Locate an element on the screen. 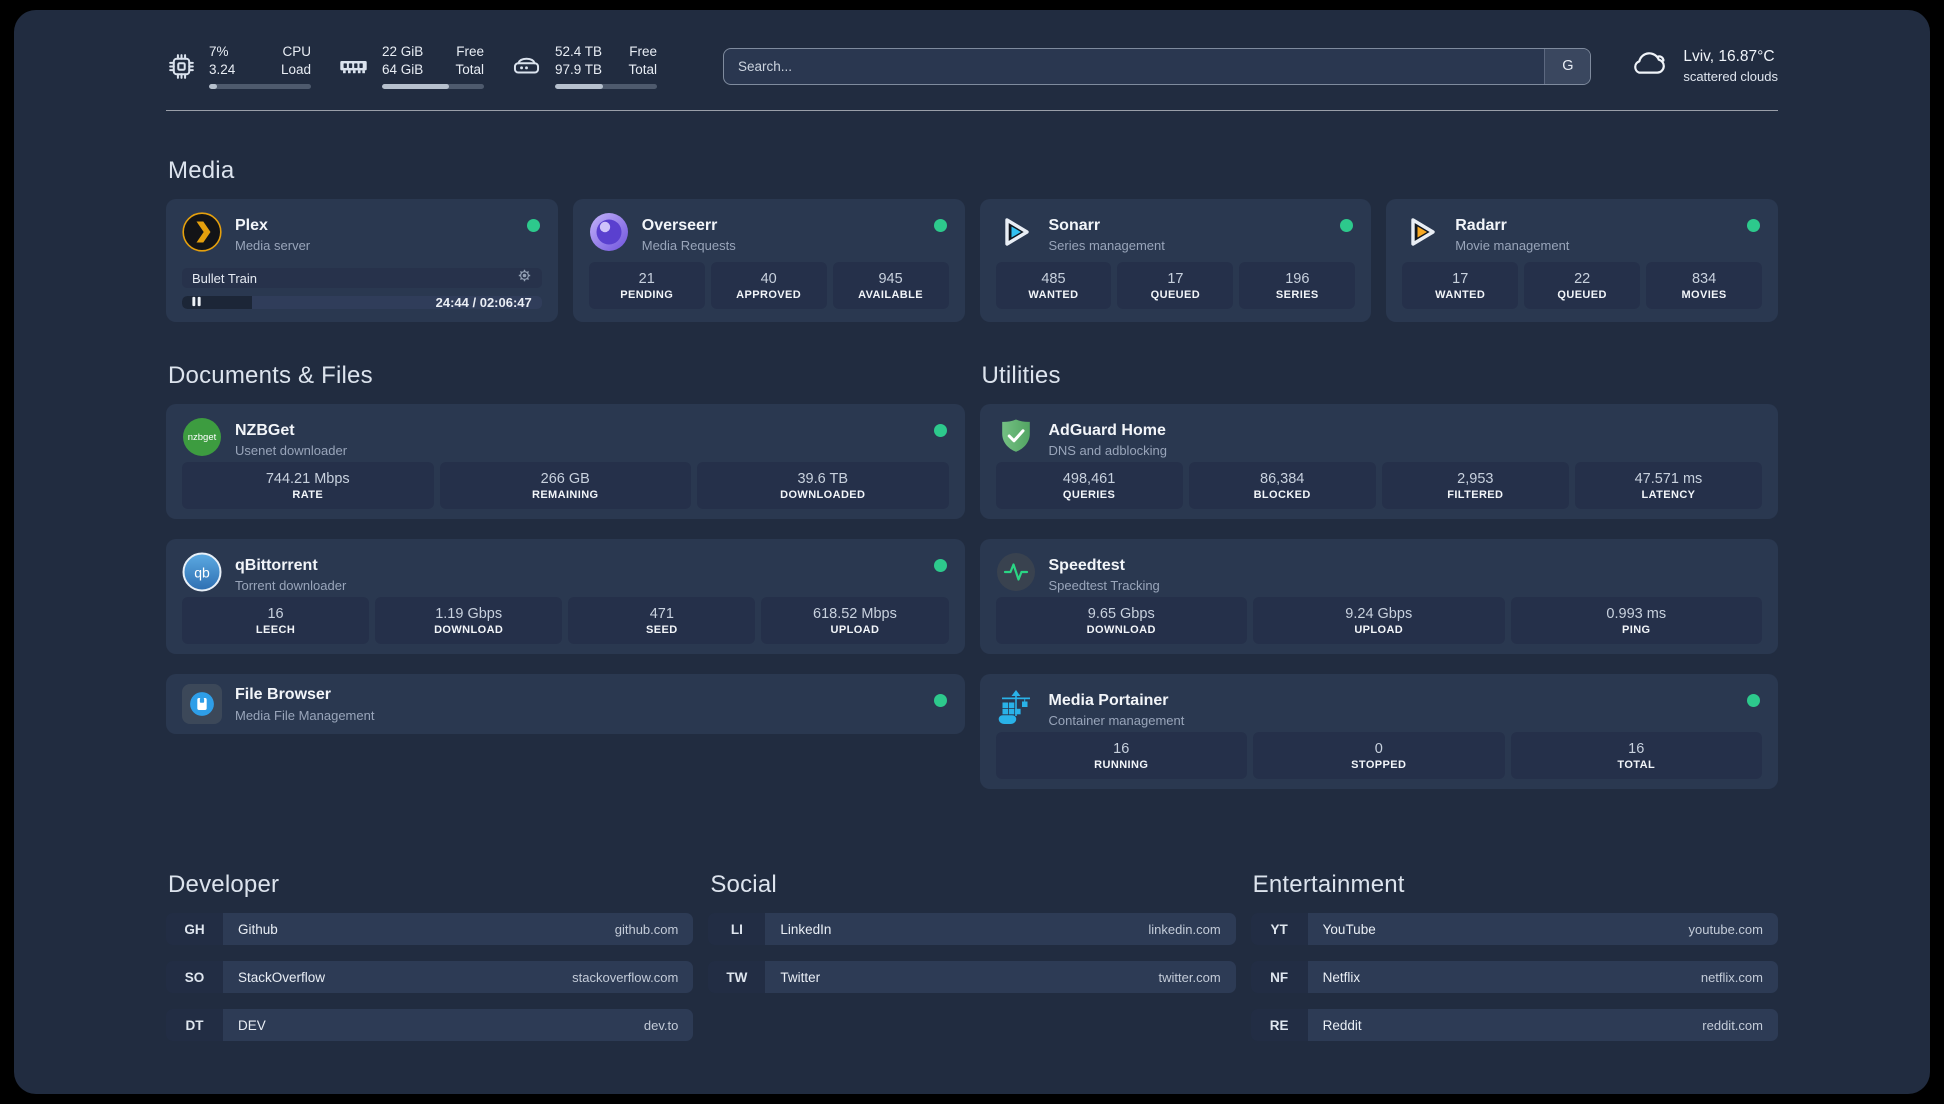  link-url: youtube.com is located at coordinates (1725, 929).